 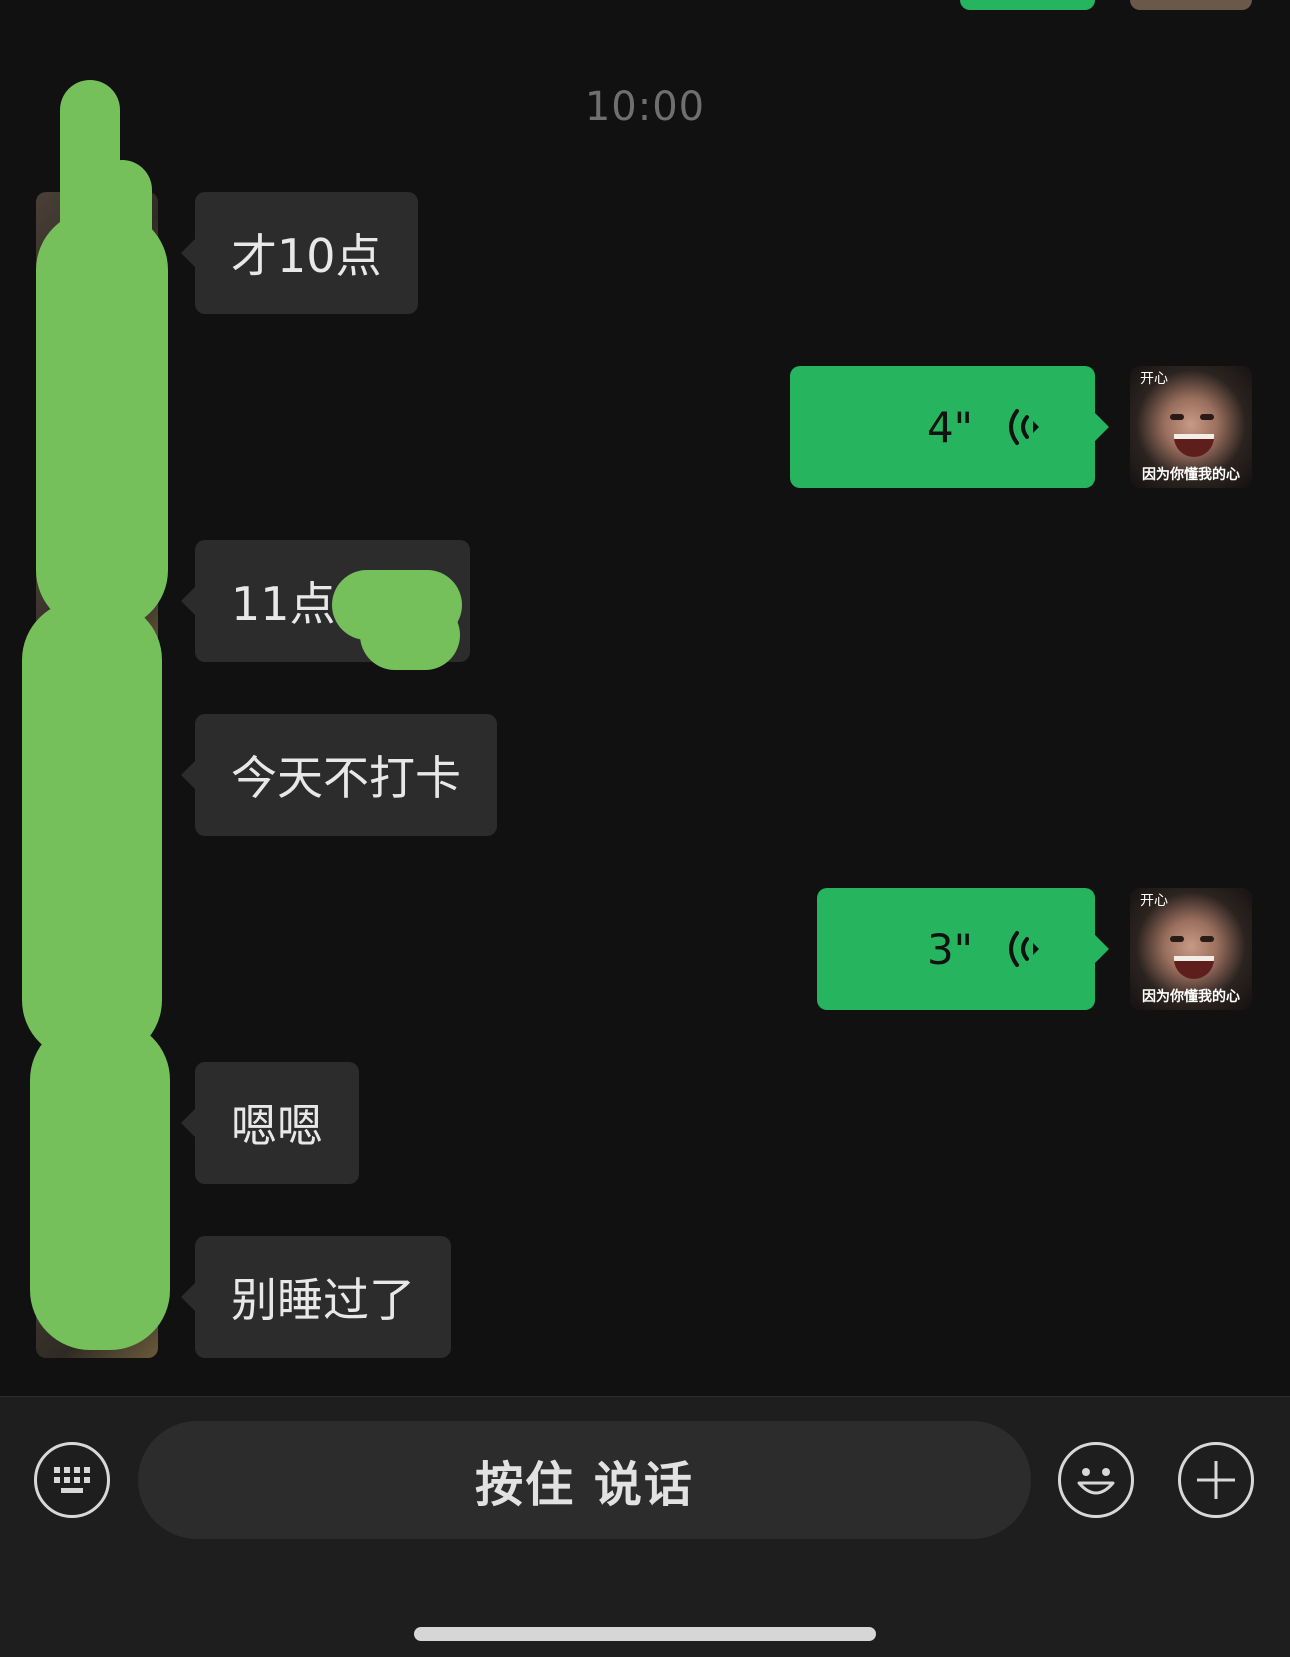 What do you see at coordinates (584, 1485) in the screenshot?
I see `hold-to-talk-label: 按住 说话` at bounding box center [584, 1485].